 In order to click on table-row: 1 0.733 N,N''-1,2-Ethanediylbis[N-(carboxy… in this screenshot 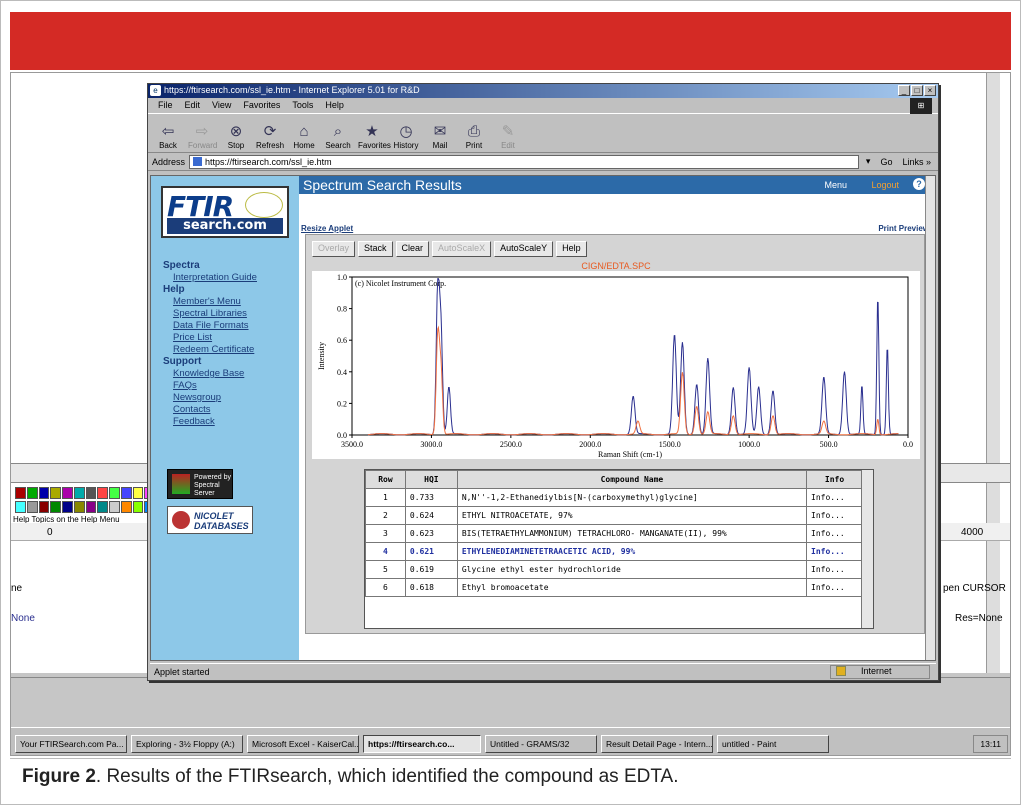, I will do `click(614, 497)`.